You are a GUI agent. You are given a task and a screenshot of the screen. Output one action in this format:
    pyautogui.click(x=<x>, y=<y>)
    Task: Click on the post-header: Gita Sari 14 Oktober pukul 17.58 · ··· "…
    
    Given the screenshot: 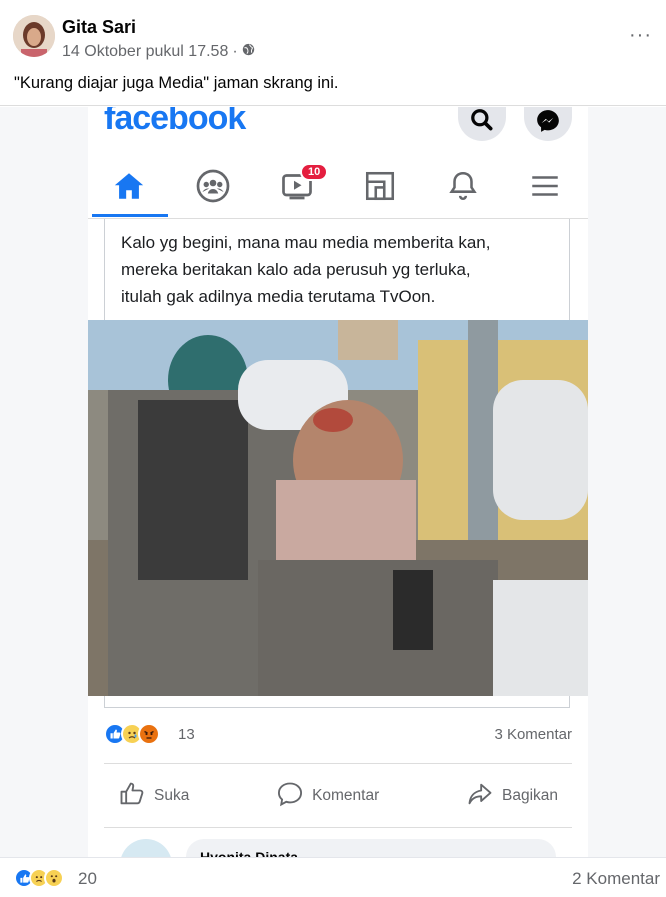 What is the action you would take?
    pyautogui.click(x=333, y=53)
    